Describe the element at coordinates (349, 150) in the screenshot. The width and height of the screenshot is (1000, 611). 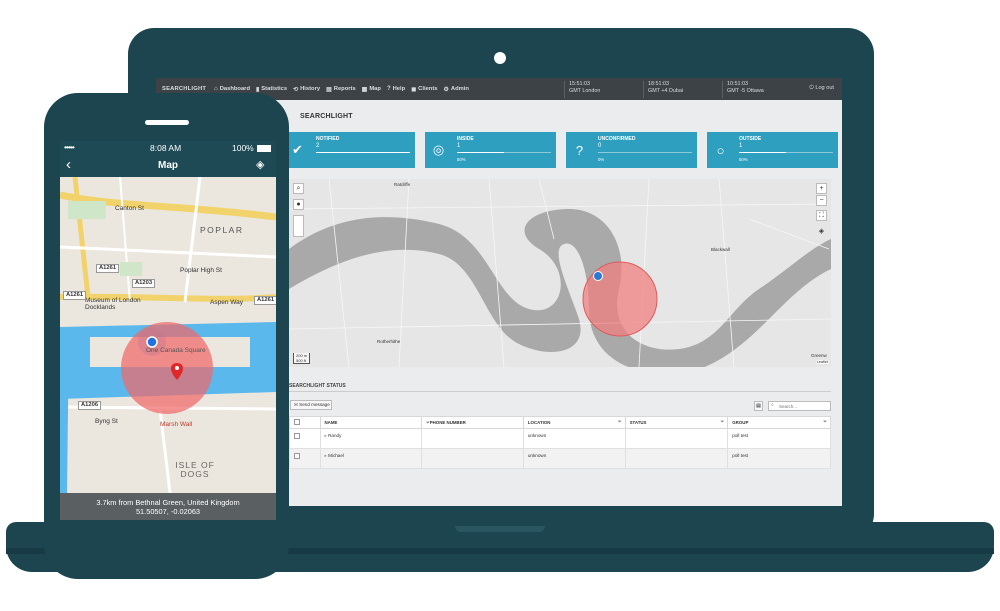
I see `card-notified: ✔ NOTIFIED 2` at that location.